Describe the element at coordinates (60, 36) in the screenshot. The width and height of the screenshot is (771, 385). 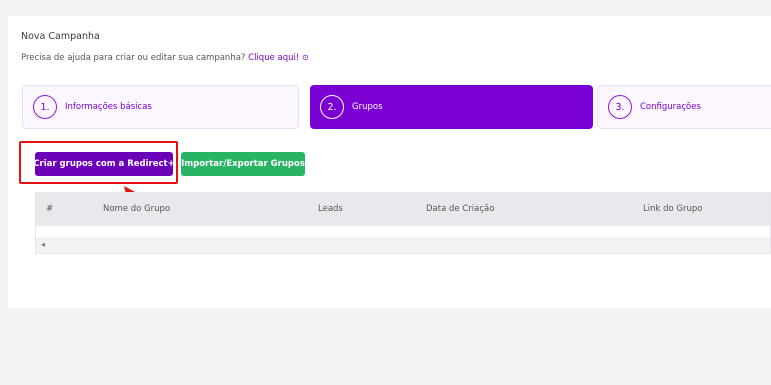
I see `page-title: Nova Campanha` at that location.